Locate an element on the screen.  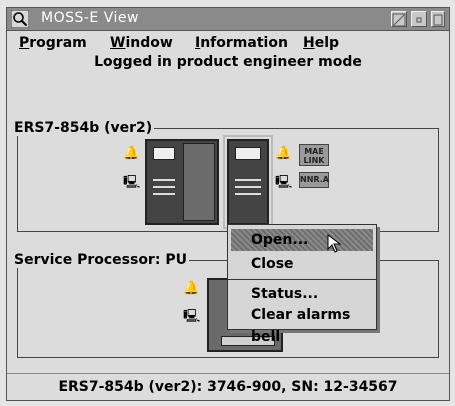
menu-window: Window is located at coordinates (141, 43).